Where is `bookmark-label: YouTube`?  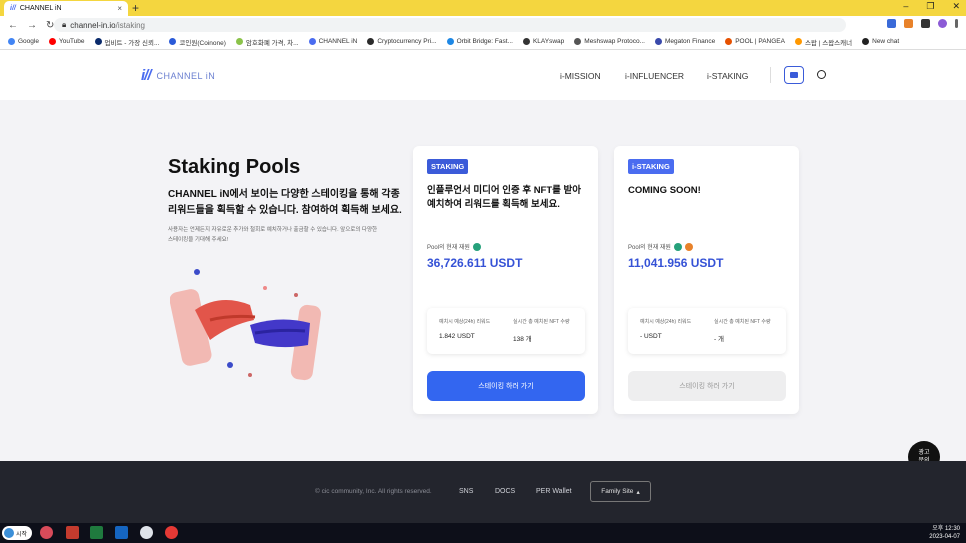 bookmark-label: YouTube is located at coordinates (71, 41).